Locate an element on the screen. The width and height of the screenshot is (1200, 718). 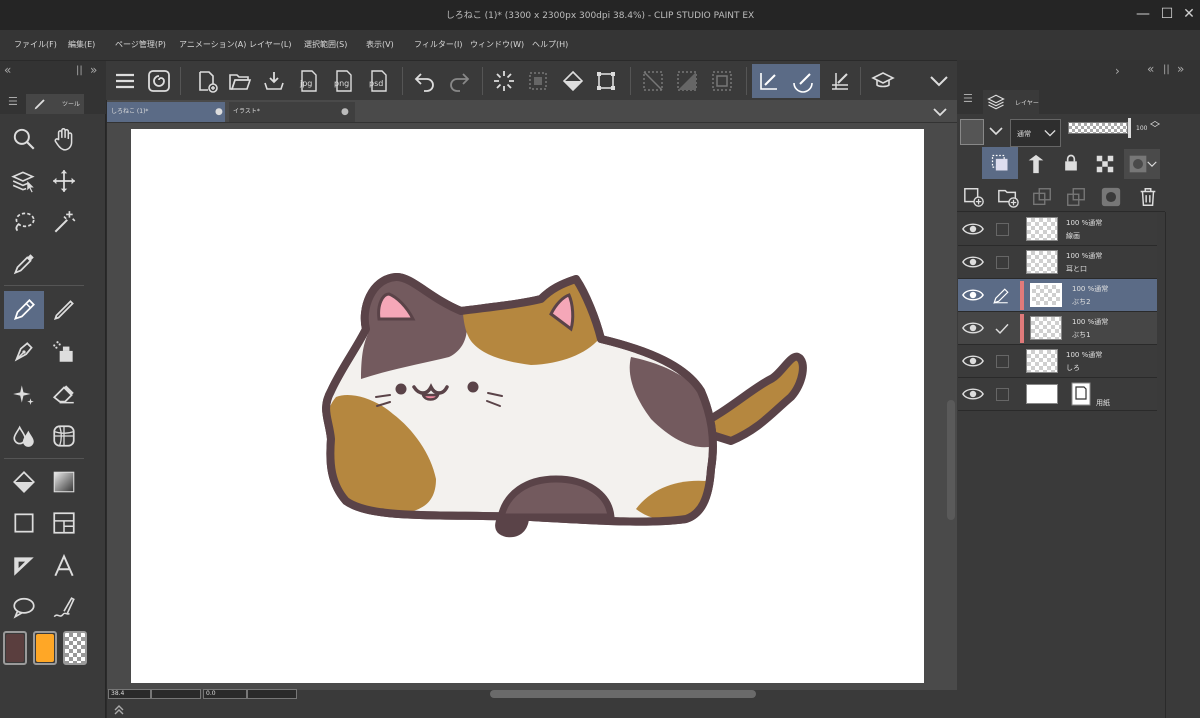
transform-button is located at coordinates (606, 81).